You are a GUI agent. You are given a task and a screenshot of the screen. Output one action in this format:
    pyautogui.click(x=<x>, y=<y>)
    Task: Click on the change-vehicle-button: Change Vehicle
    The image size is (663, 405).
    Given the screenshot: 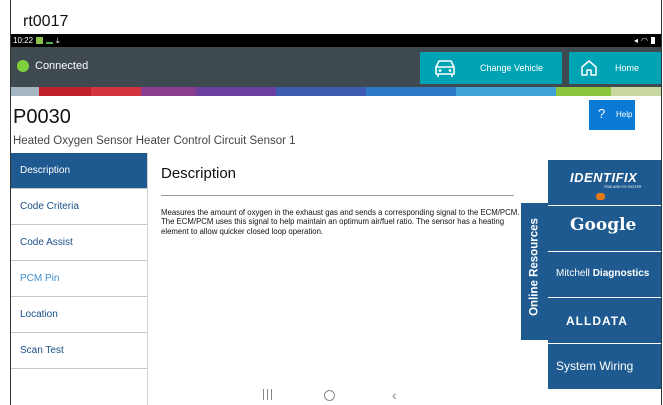 What is the action you would take?
    pyautogui.click(x=491, y=68)
    